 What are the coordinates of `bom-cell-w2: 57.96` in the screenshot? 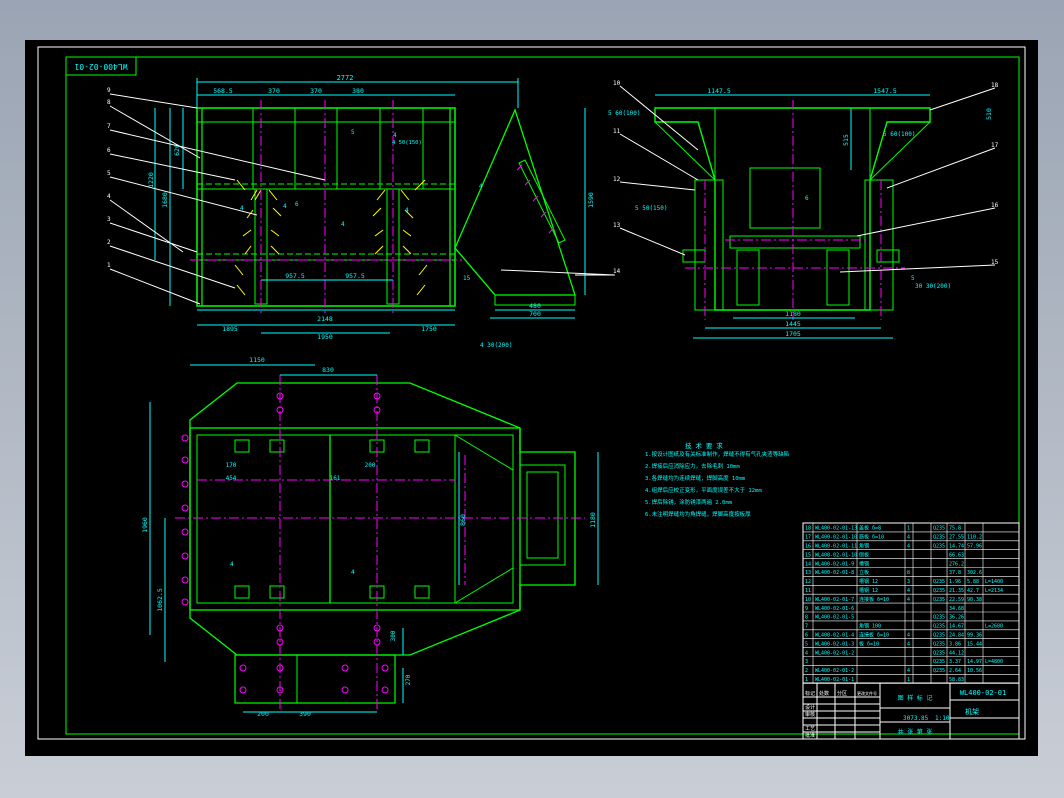 It's located at (974, 547).